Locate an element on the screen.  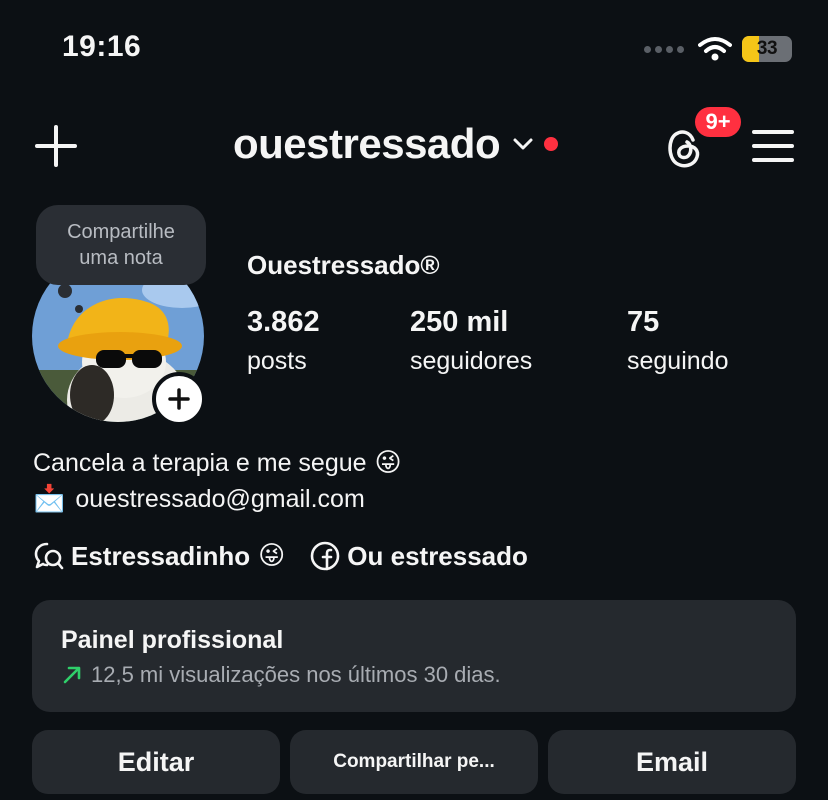
account-switcher: ouestressado is located at coordinates (396, 144).